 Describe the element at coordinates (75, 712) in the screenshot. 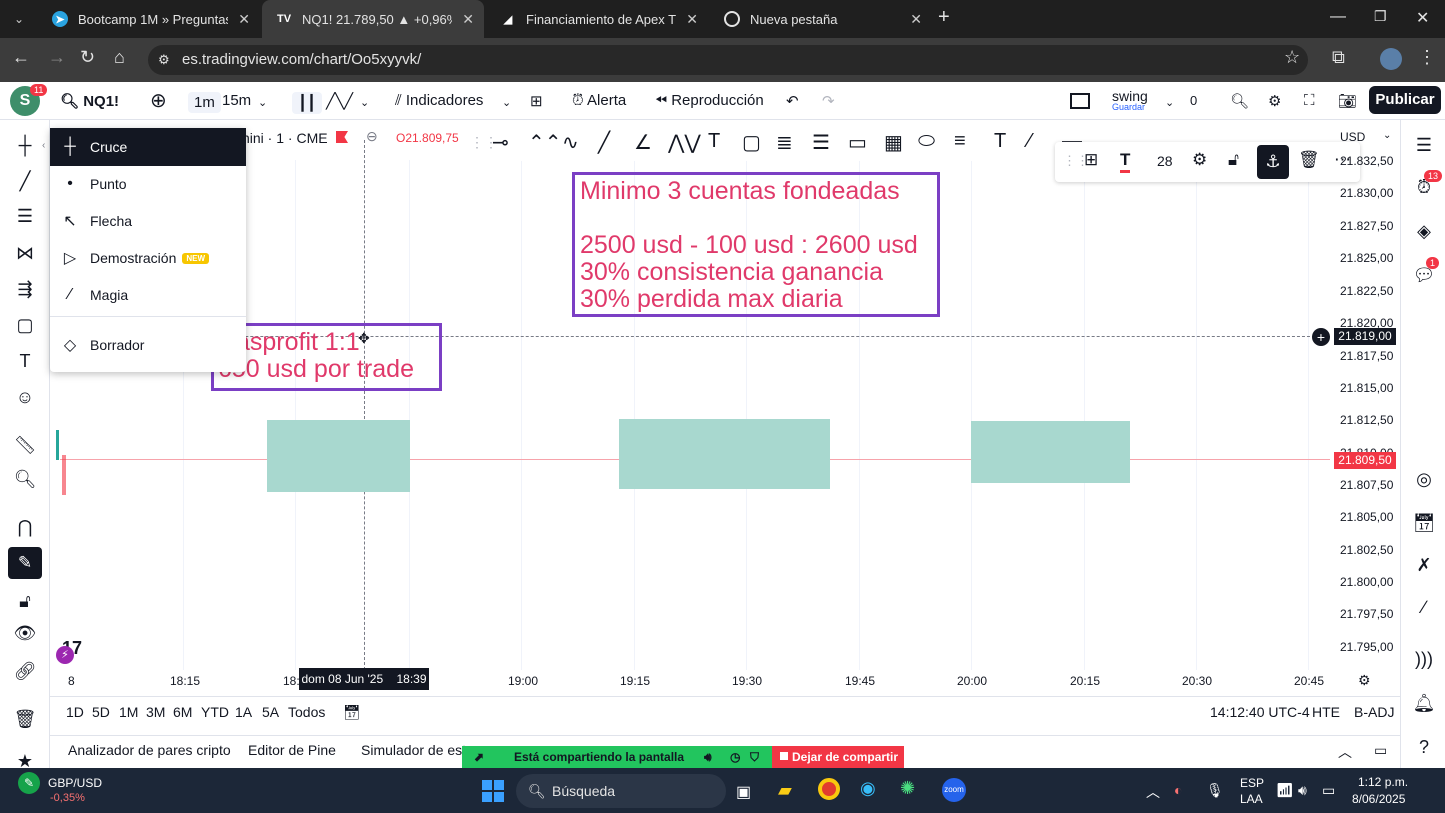

I see `range-1d: 1D` at that location.